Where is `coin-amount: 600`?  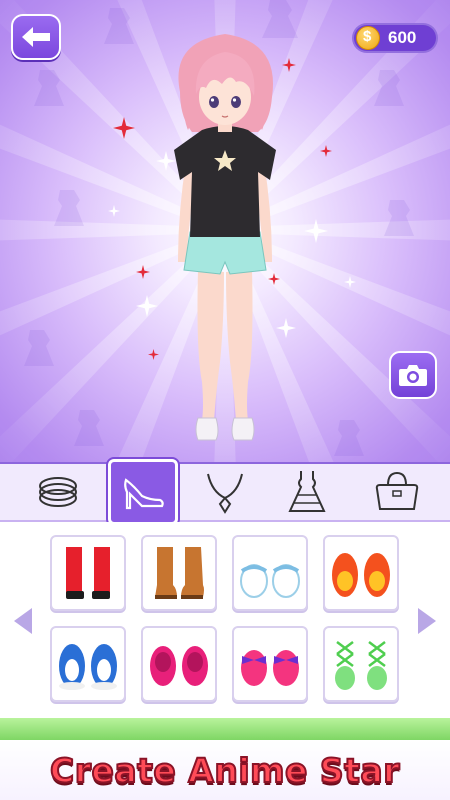
coin-amount: 600 is located at coordinates (402, 37).